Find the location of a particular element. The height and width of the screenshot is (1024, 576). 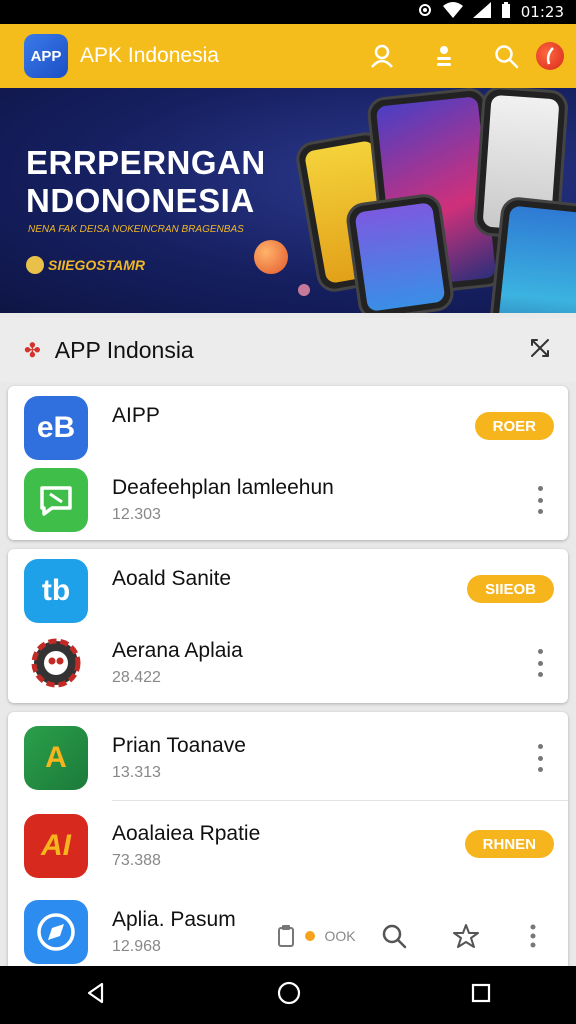

app-meta: 12.303 is located at coordinates (136, 514).